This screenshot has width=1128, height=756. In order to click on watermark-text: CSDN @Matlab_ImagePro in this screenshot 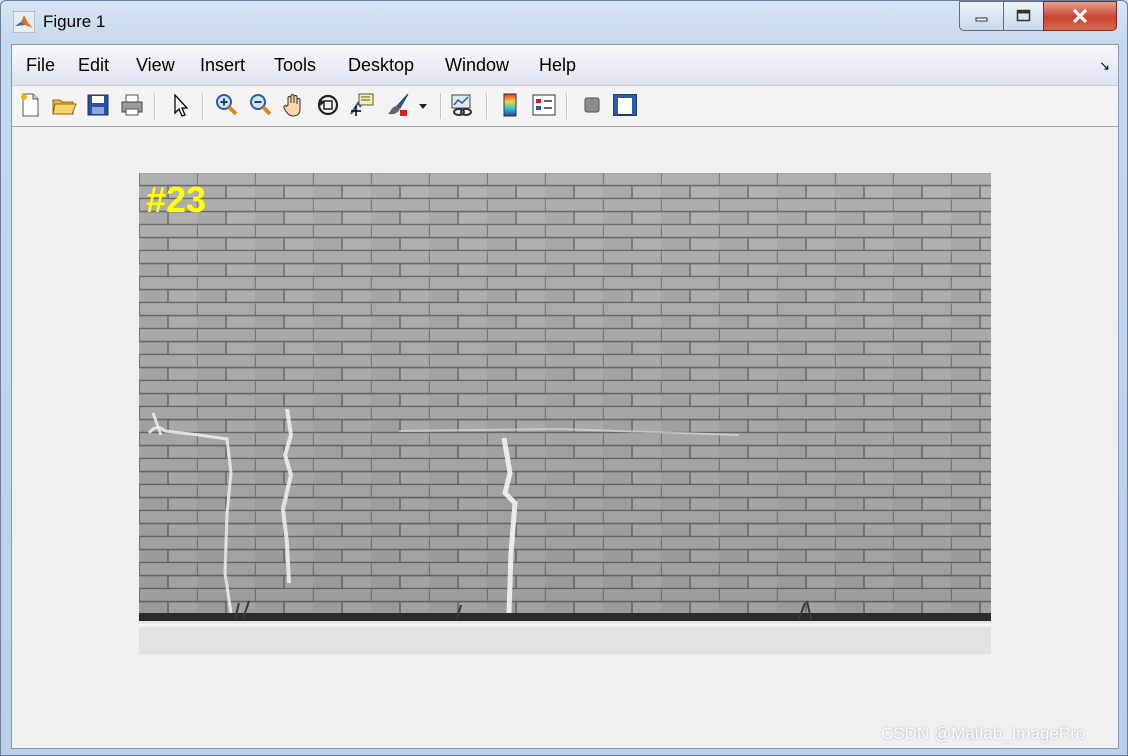, I will do `click(983, 733)`.